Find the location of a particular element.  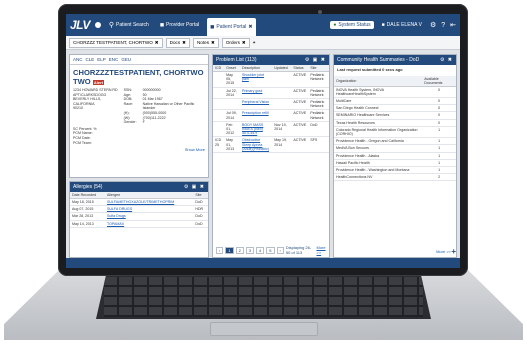

tab-orders: Orders ✖ is located at coordinates (235, 42).